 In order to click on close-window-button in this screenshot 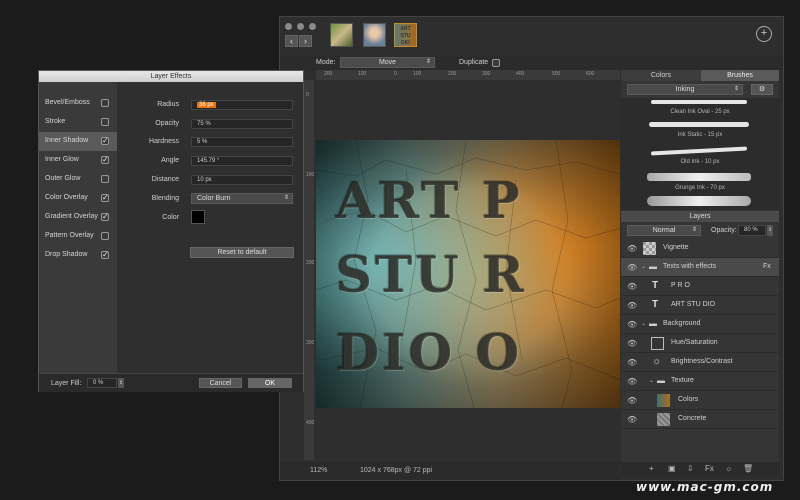, I will do `click(288, 26)`.